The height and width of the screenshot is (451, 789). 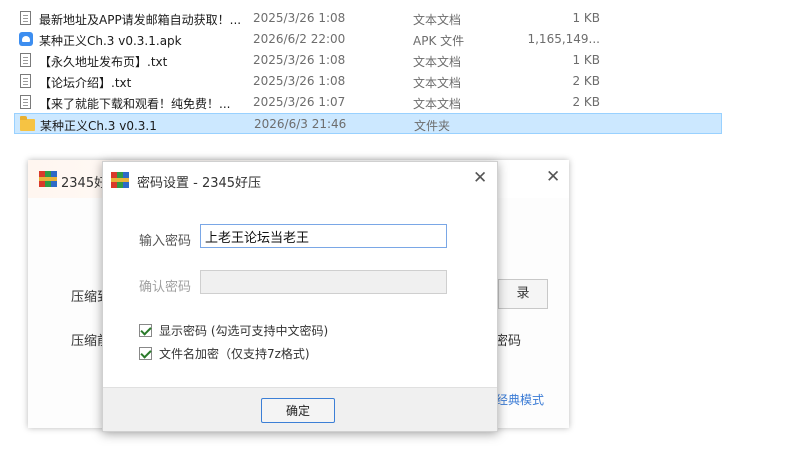 What do you see at coordinates (299, 39) in the screenshot?
I see `file-date: 2026/6/2 22:00` at bounding box center [299, 39].